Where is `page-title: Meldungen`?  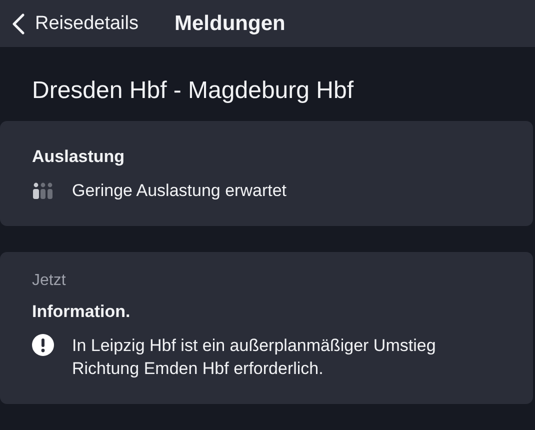
page-title: Meldungen is located at coordinates (230, 24).